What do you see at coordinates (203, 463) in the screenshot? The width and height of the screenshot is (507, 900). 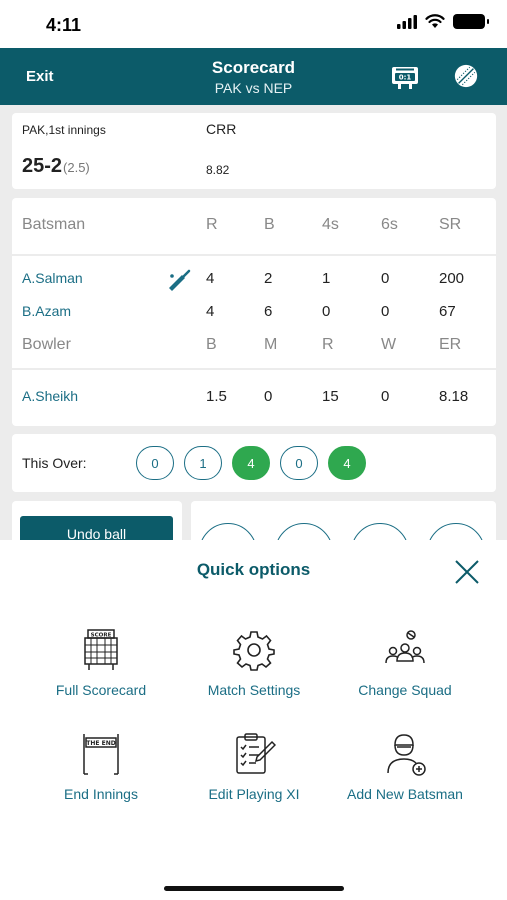 I see `ball-chip: 1` at bounding box center [203, 463].